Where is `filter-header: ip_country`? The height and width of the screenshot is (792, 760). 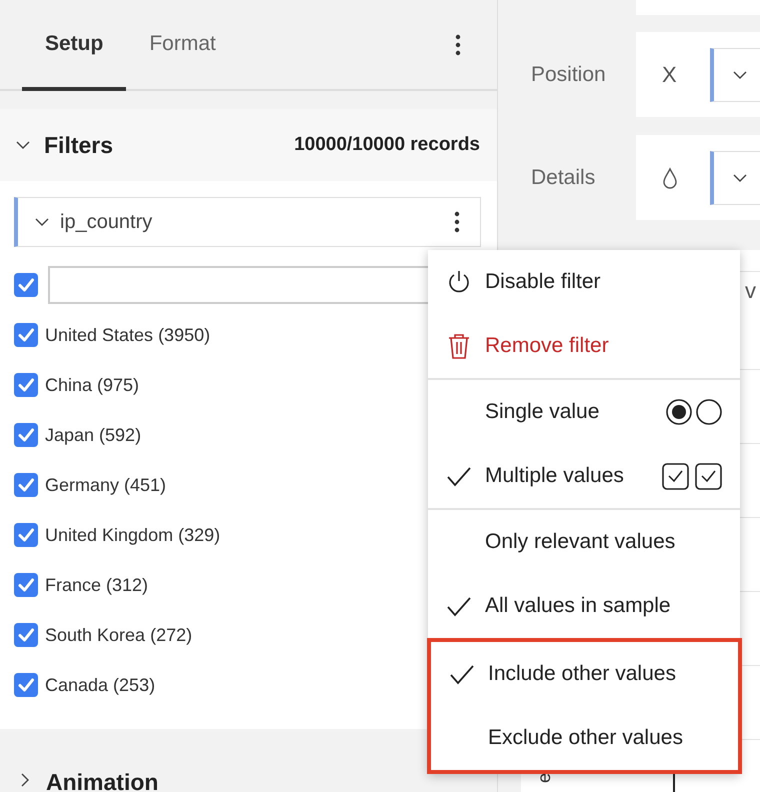
filter-header: ip_country is located at coordinates (247, 222).